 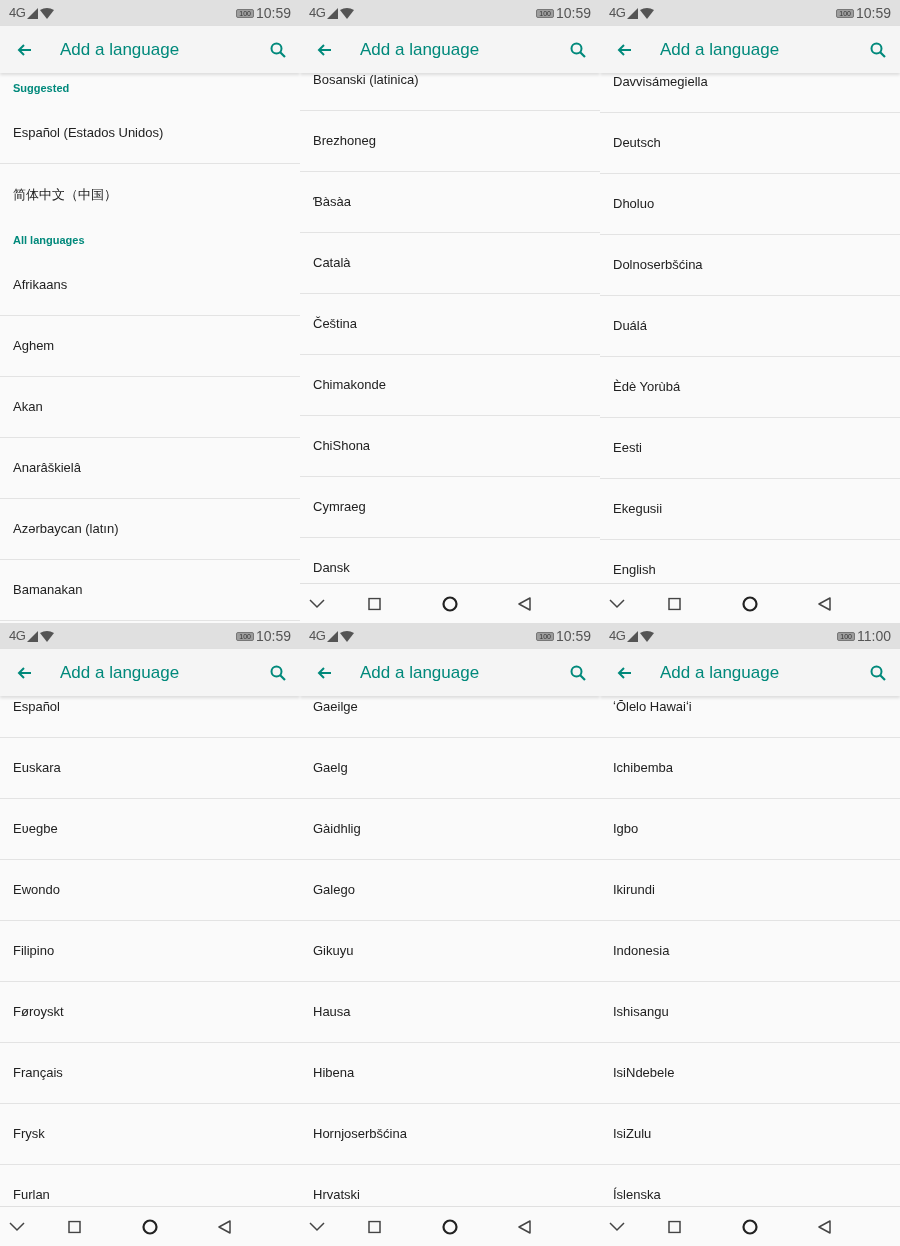 I want to click on language-item: Dholuo, so click(x=750, y=204).